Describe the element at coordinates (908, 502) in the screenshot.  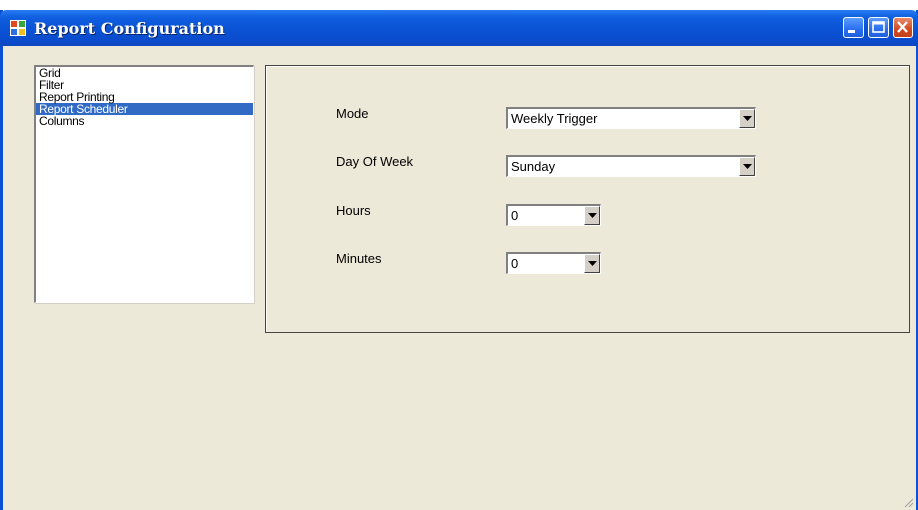
I see `resize-grip-icon` at that location.